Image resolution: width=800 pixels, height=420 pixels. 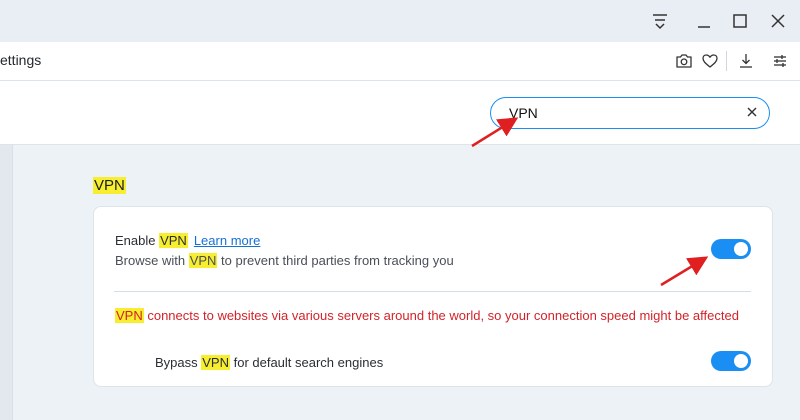 What do you see at coordinates (778, 21) in the screenshot?
I see `close-icon` at bounding box center [778, 21].